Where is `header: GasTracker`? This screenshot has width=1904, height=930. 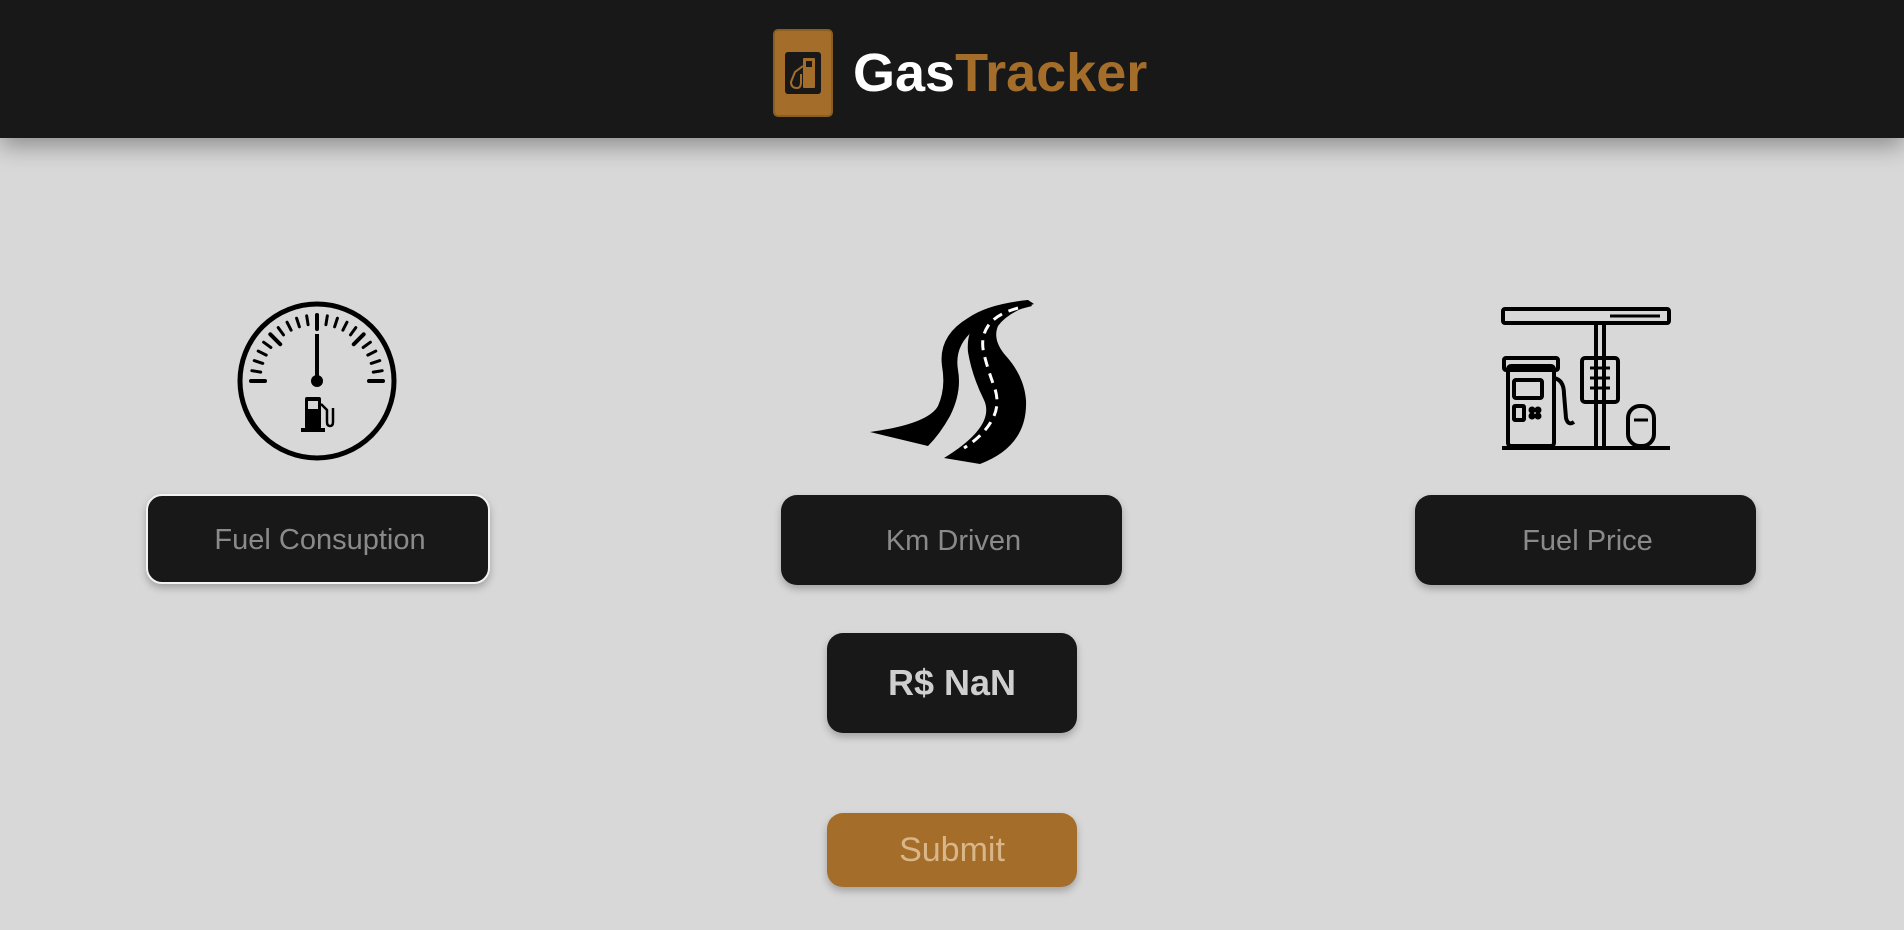
header: GasTracker is located at coordinates (952, 69).